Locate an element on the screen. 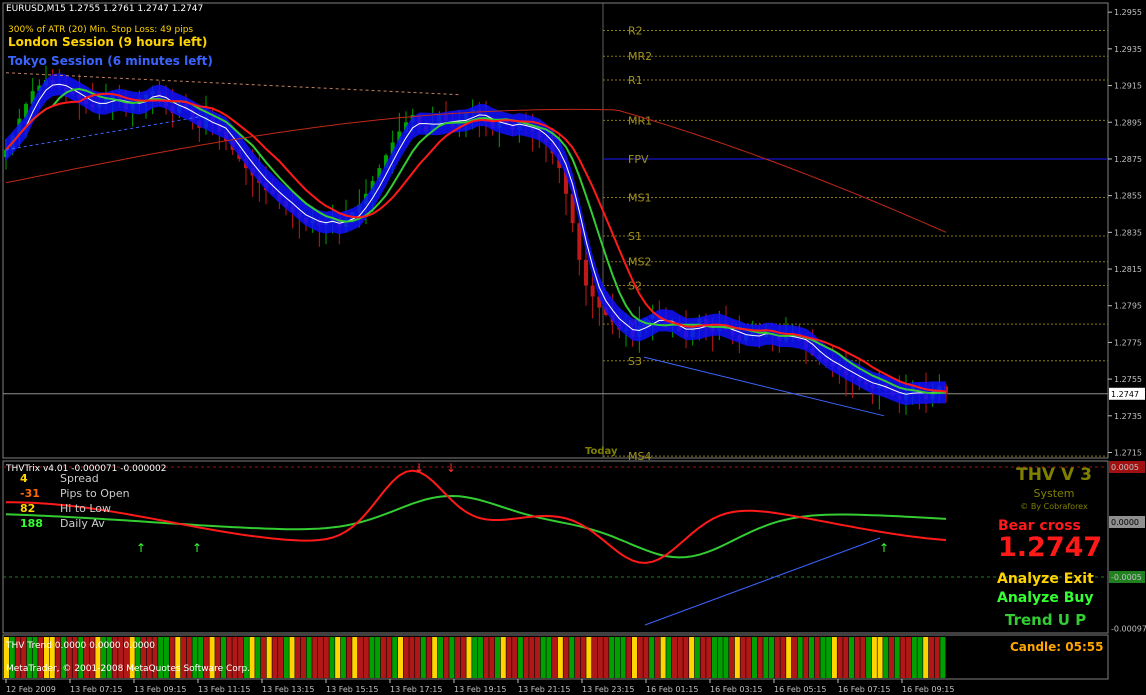  time-tick-label: 16 Feb 09:15 is located at coordinates (928, 689).